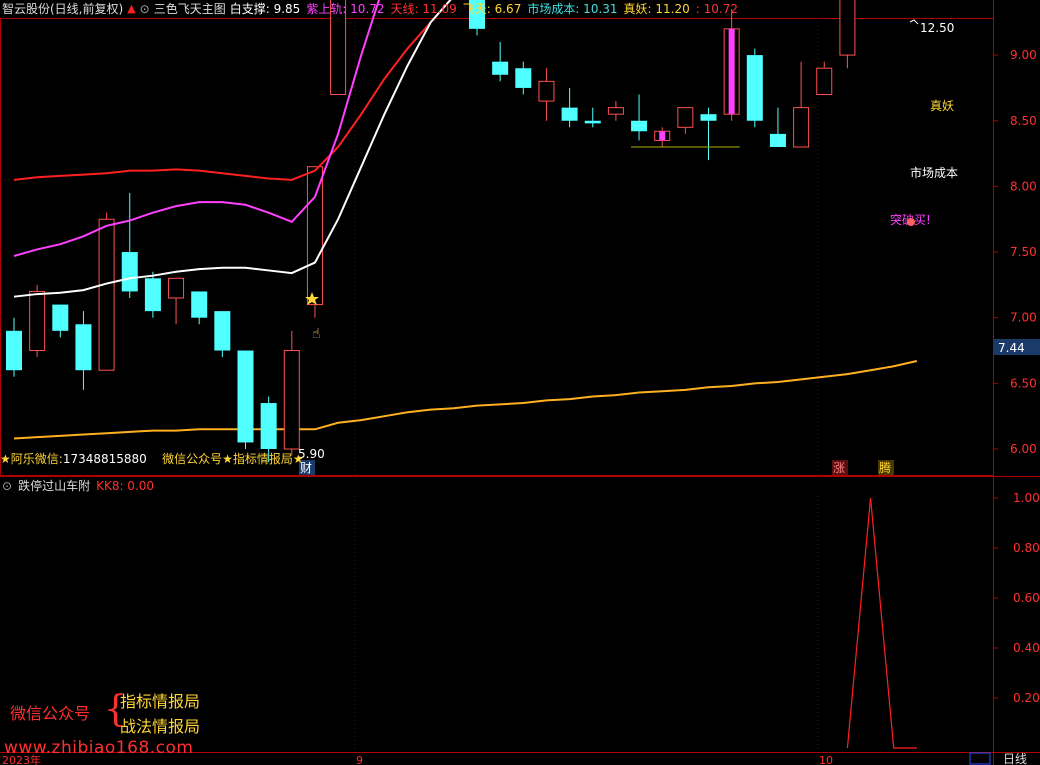 The image size is (1040, 765). What do you see at coordinates (316, 334) in the screenshot?
I see `hand-cursor-icon: ☝` at bounding box center [316, 334].